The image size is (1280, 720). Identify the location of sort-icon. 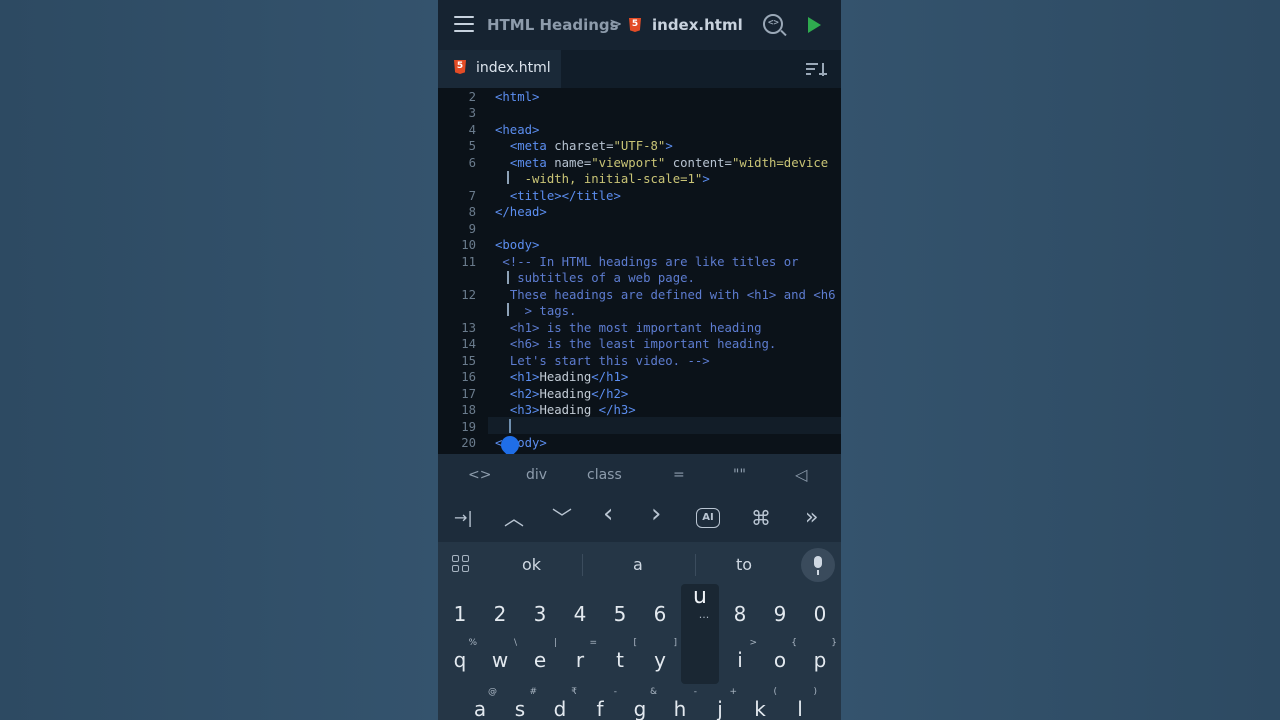
(817, 70).